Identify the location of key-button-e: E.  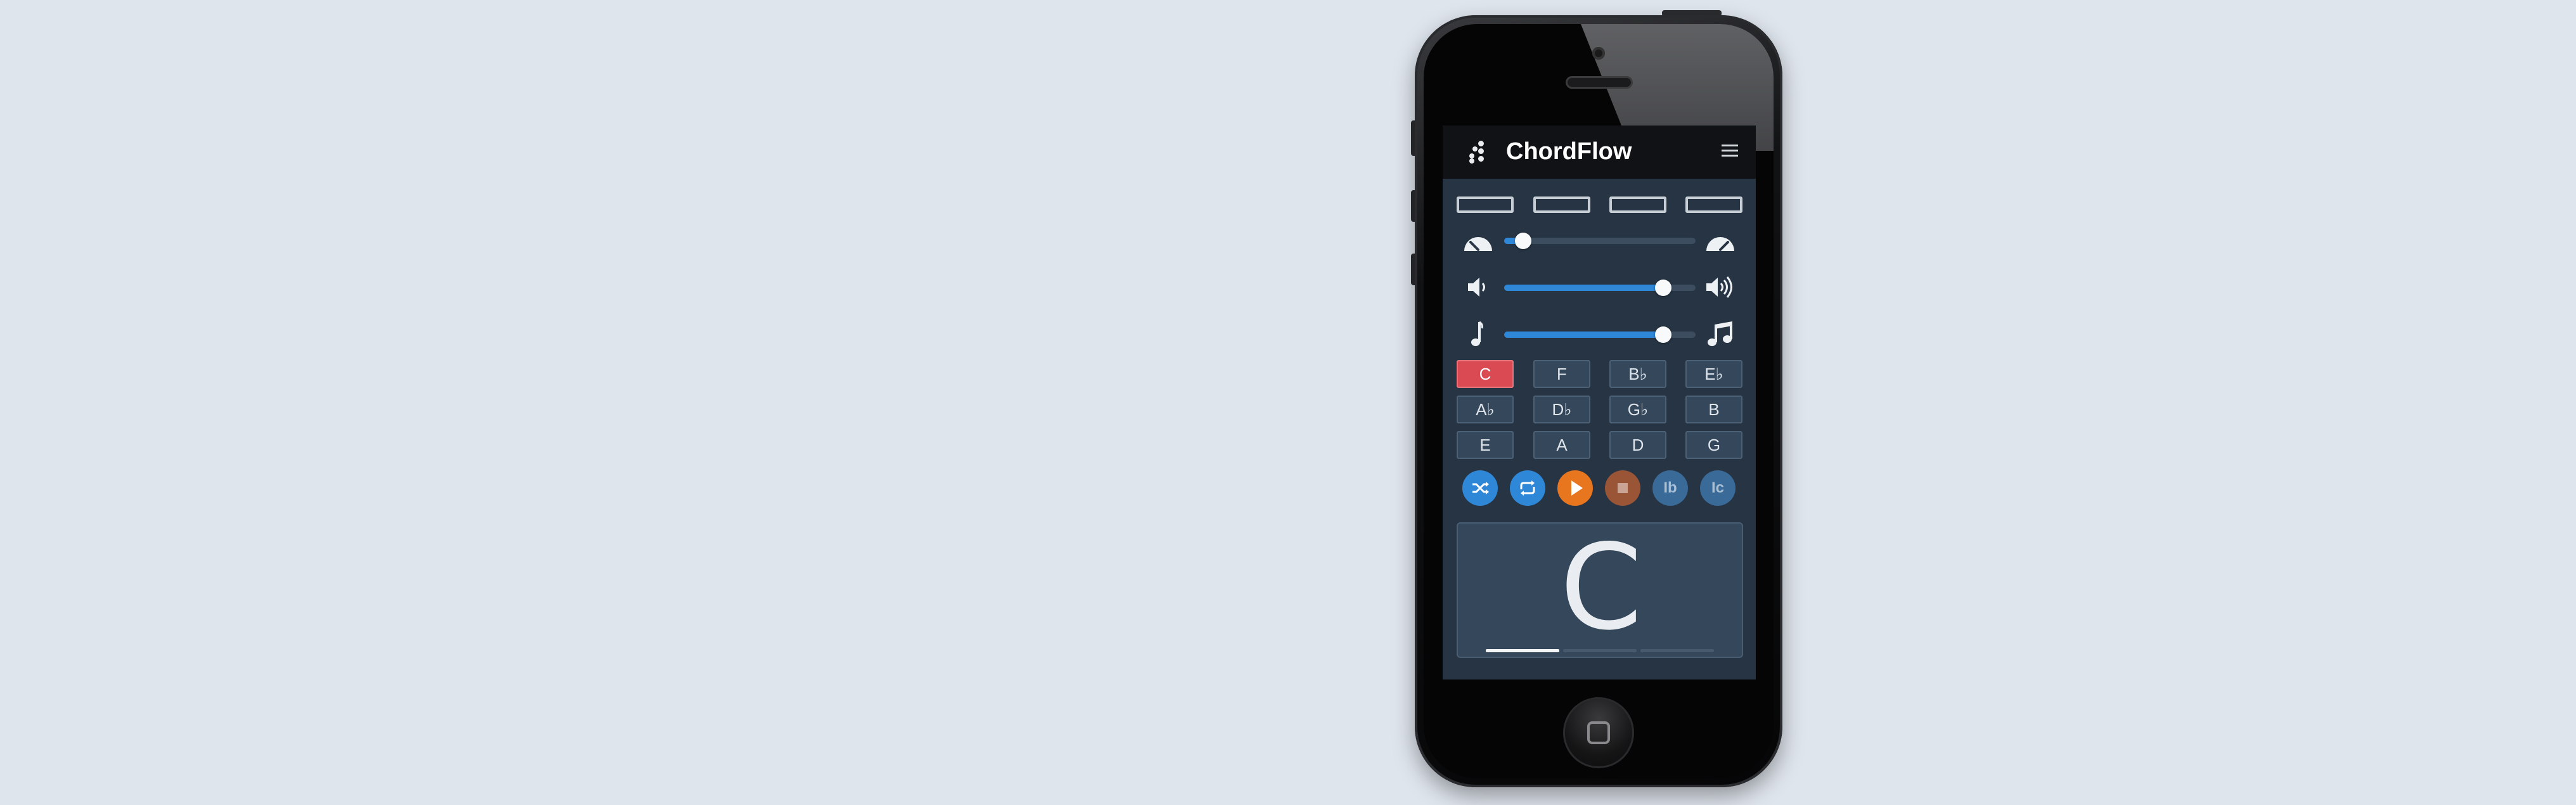
(1486, 445).